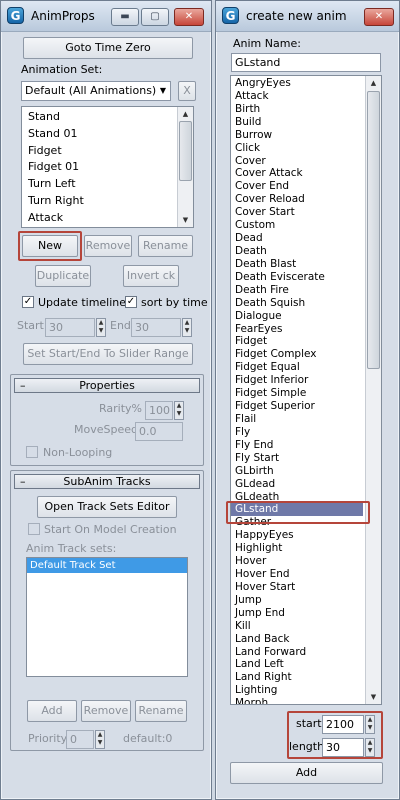 Image resolution: width=400 pixels, height=800 pixels. What do you see at coordinates (306, 535) in the screenshot?
I see `anim-name-item: HappyEyes` at bounding box center [306, 535].